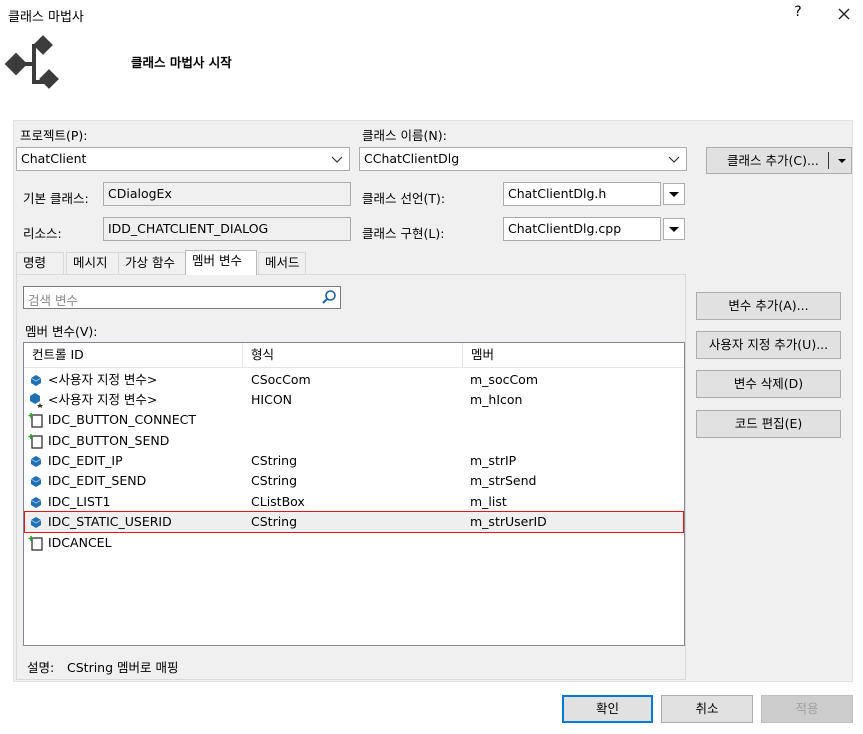 This screenshot has width=863, height=734. What do you see at coordinates (42, 233) in the screenshot?
I see `resource-label: 리소스:` at bounding box center [42, 233].